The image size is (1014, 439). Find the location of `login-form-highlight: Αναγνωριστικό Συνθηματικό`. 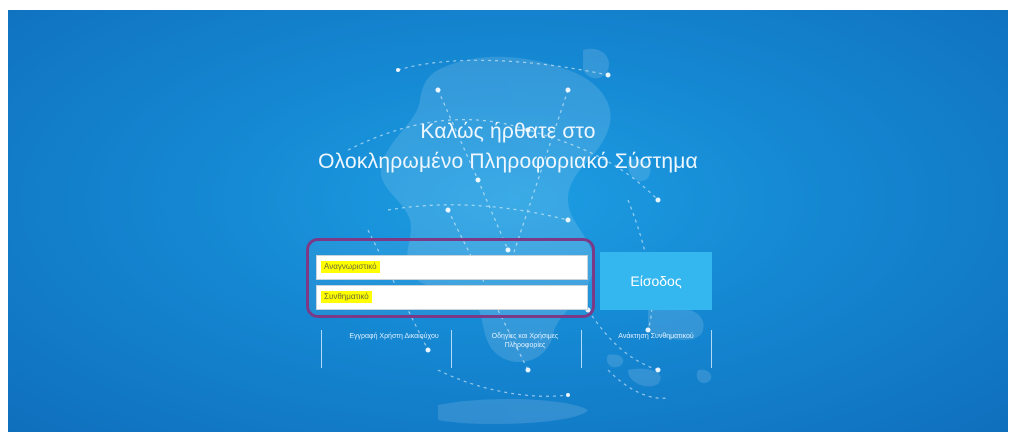

login-form-highlight: Αναγνωριστικό Συνθηματικό is located at coordinates (450, 278).